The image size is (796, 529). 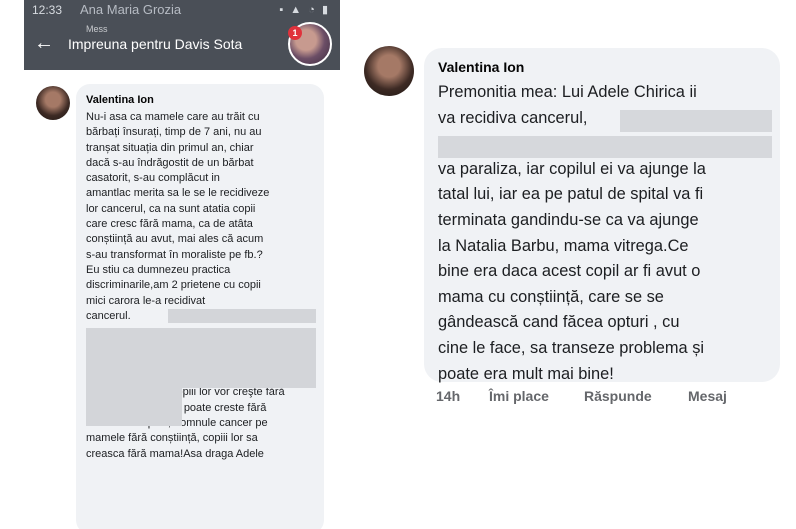 What do you see at coordinates (559, 322) in the screenshot?
I see `comment-line: gândească cand făcea opturi , cu` at bounding box center [559, 322].